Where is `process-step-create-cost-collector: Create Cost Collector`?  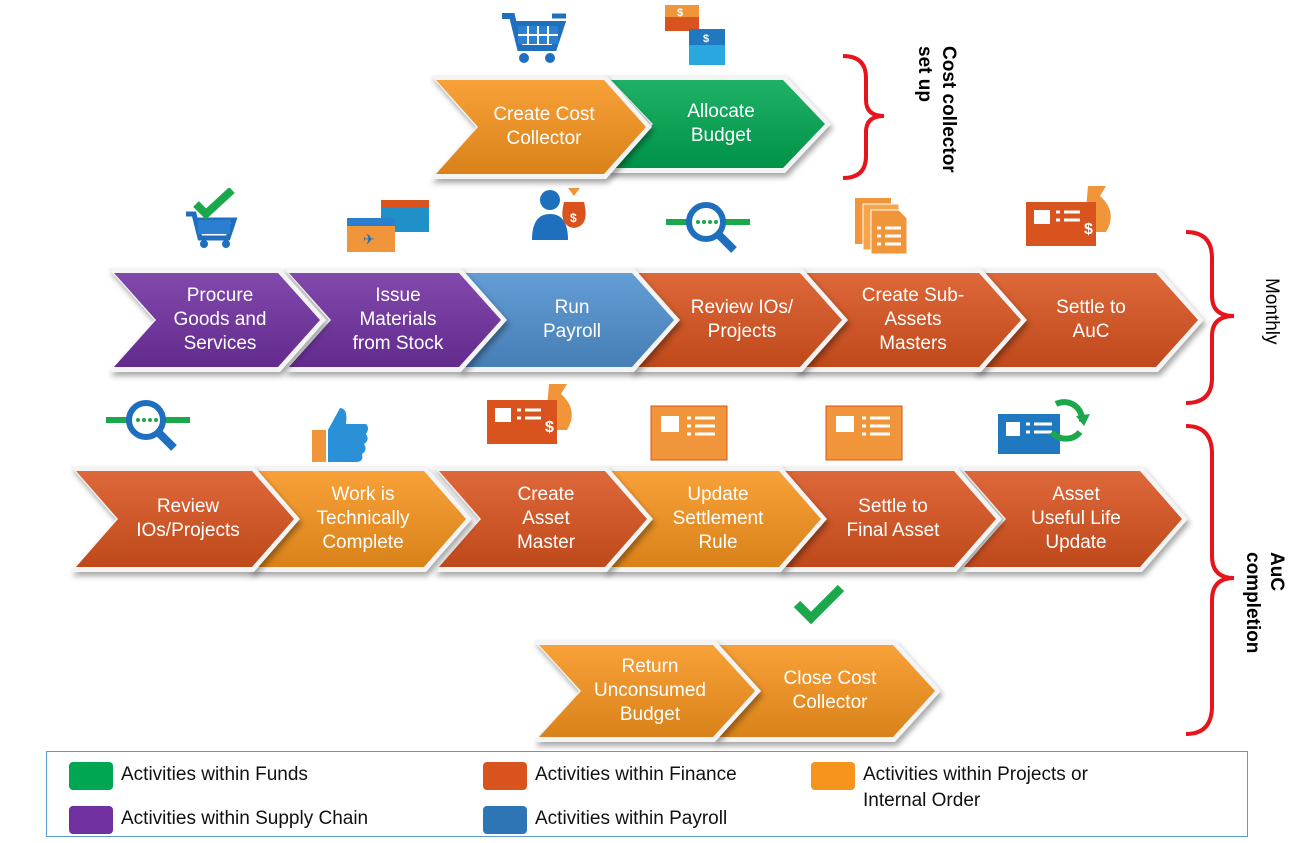
process-step-create-cost-collector: Create Cost Collector is located at coordinates (541, 127).